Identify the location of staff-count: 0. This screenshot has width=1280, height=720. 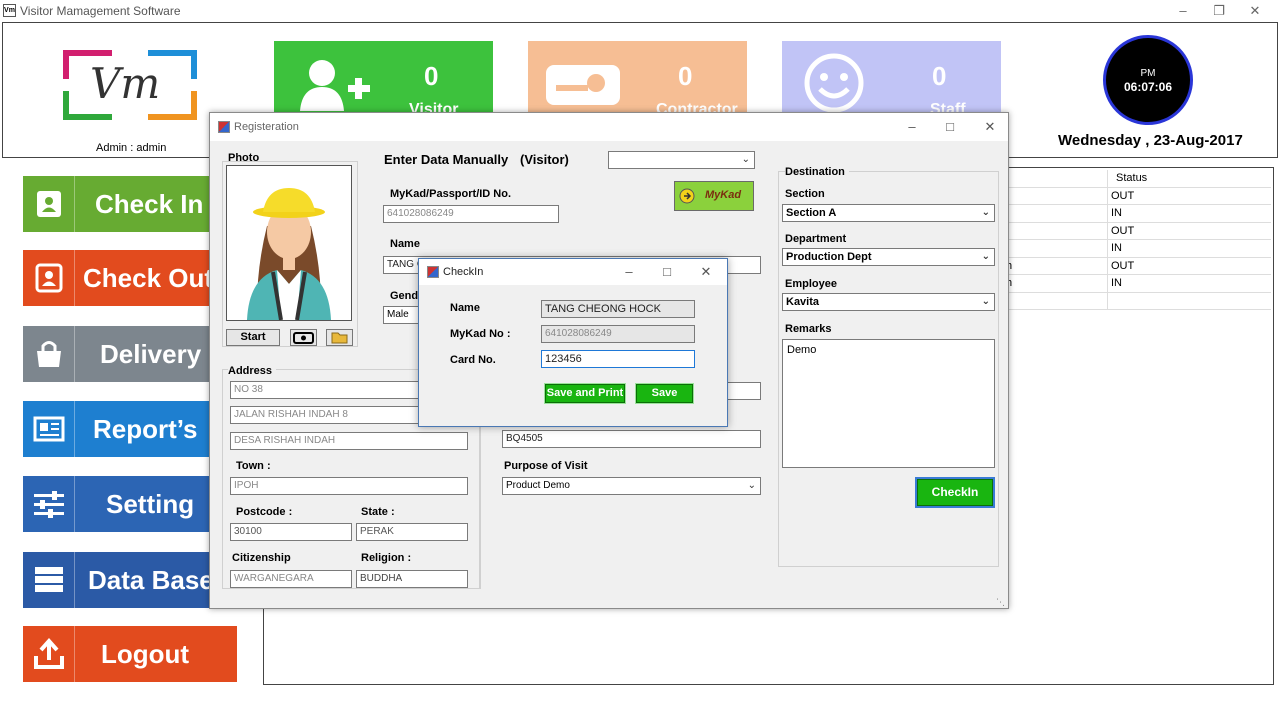
(939, 76).